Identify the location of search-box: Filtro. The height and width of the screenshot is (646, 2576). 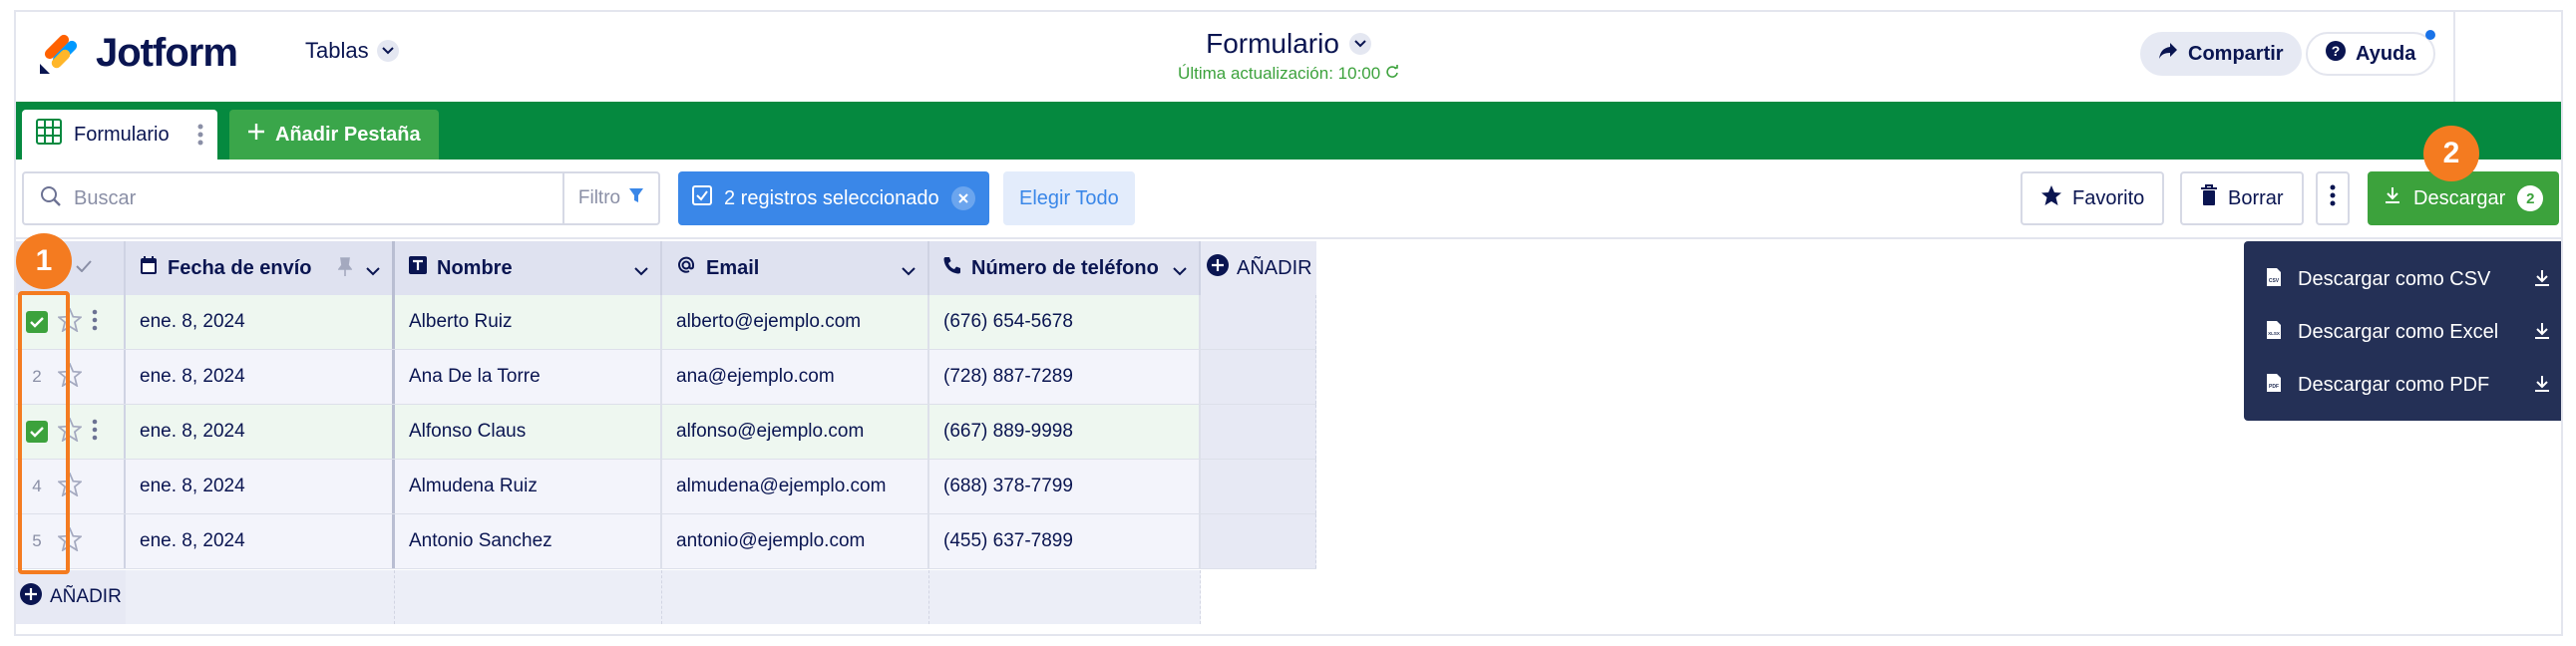
(341, 198).